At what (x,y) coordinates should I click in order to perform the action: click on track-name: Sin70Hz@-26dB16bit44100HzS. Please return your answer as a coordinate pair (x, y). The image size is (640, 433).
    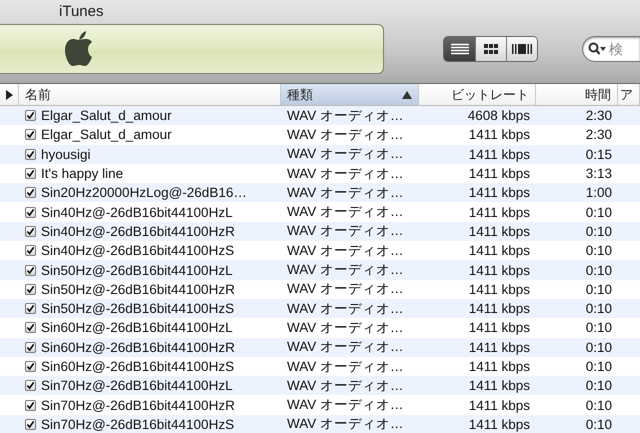
    Looking at the image, I should click on (137, 424).